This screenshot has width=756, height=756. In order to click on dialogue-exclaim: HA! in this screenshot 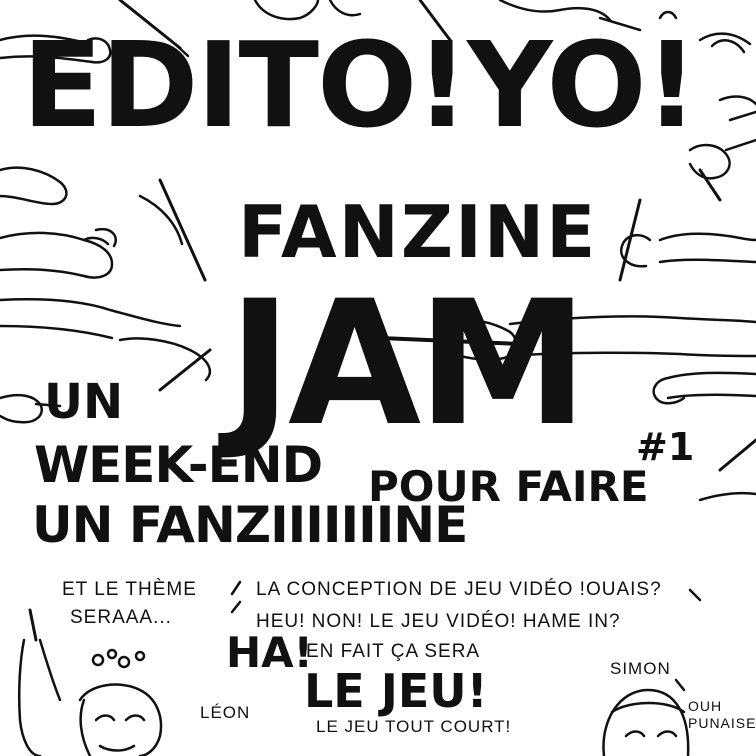, I will do `click(269, 652)`.